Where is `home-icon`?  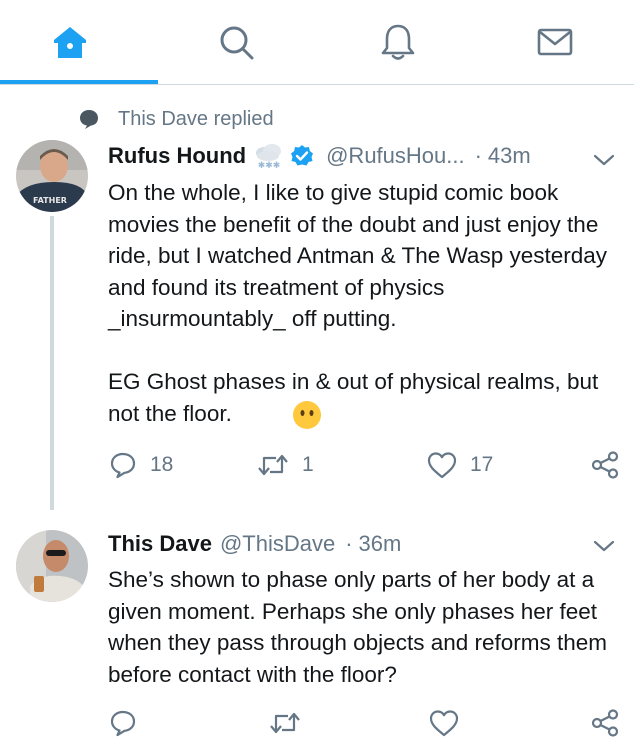 home-icon is located at coordinates (70, 42).